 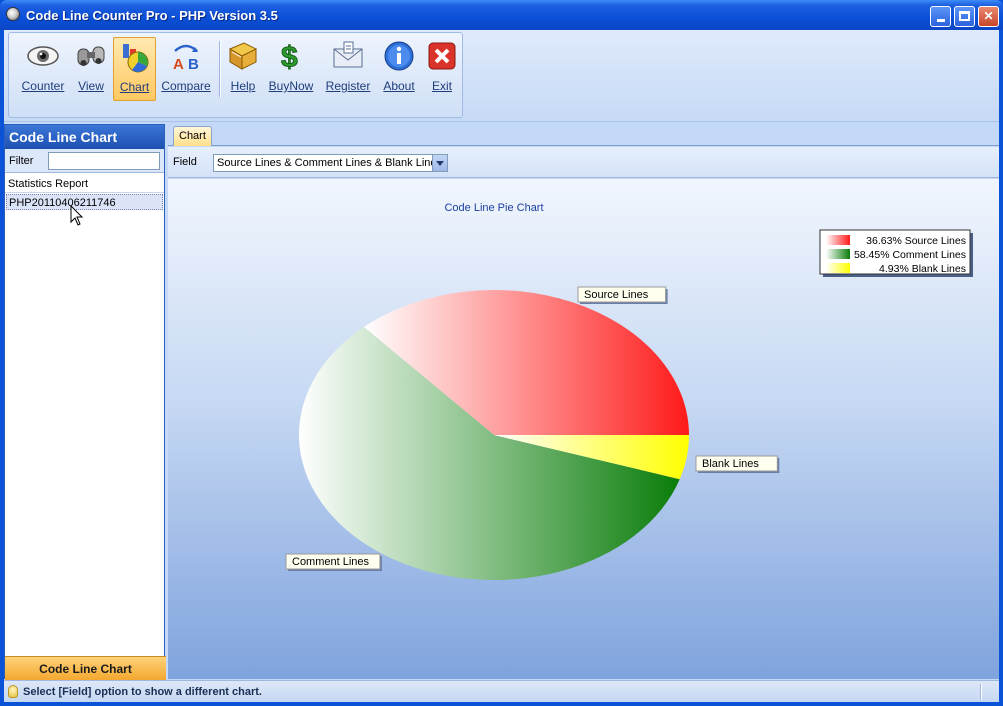 I want to click on toolbar-button-compare: A B Compare, so click(x=186, y=69).